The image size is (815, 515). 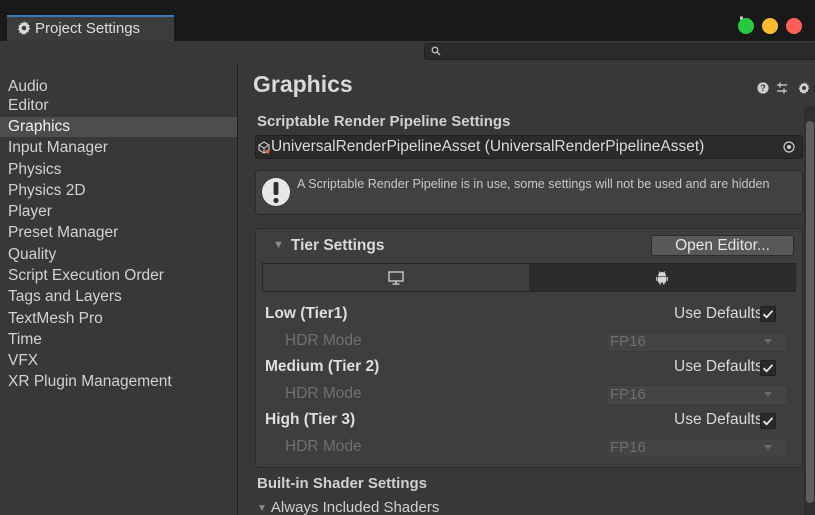 What do you see at coordinates (625, 51) in the screenshot?
I see `search-input` at bounding box center [625, 51].